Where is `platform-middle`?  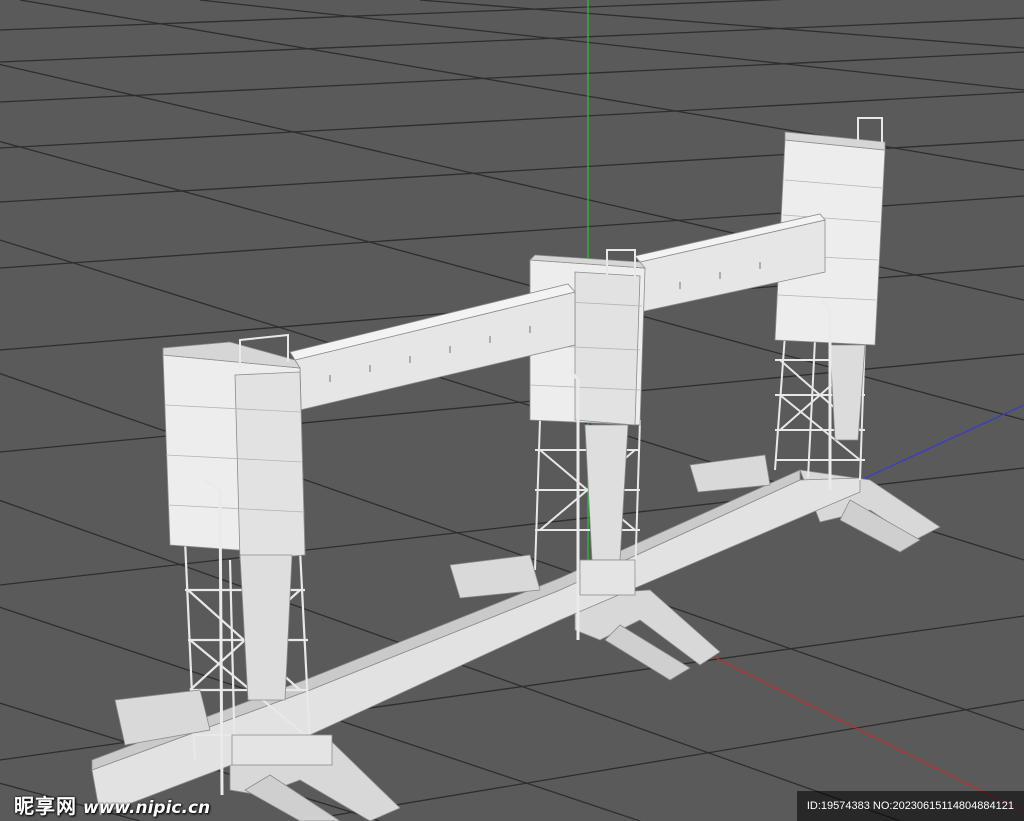
platform-middle is located at coordinates (495, 576).